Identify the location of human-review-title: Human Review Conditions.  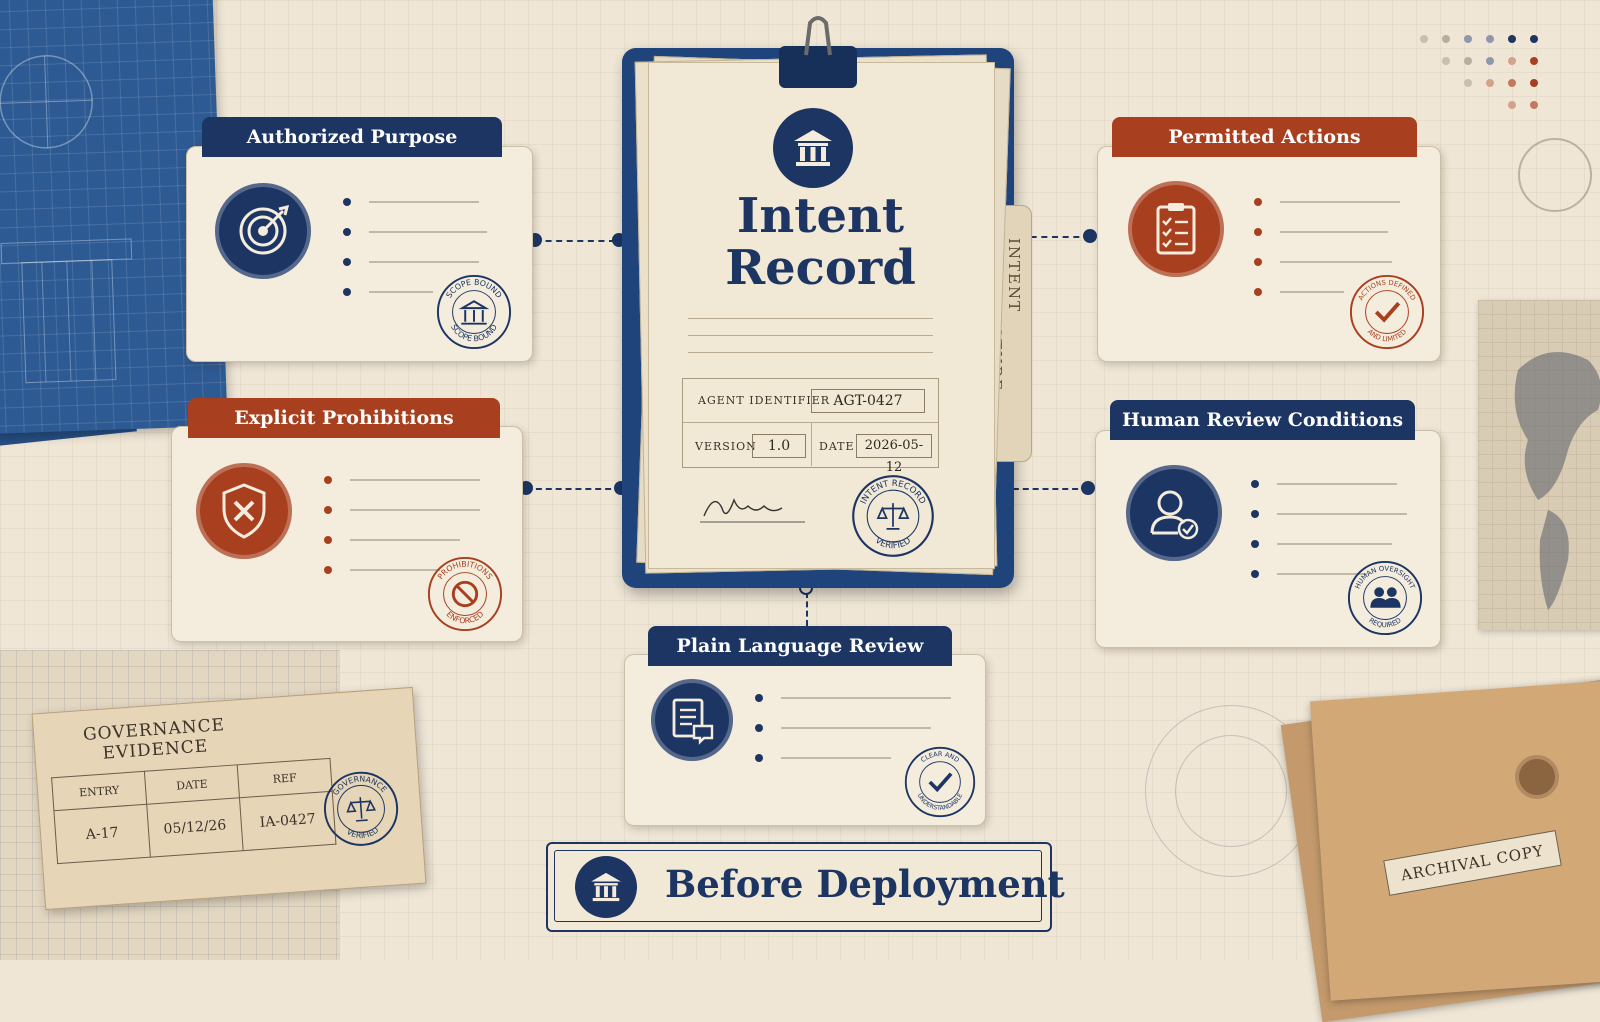
(1262, 420).